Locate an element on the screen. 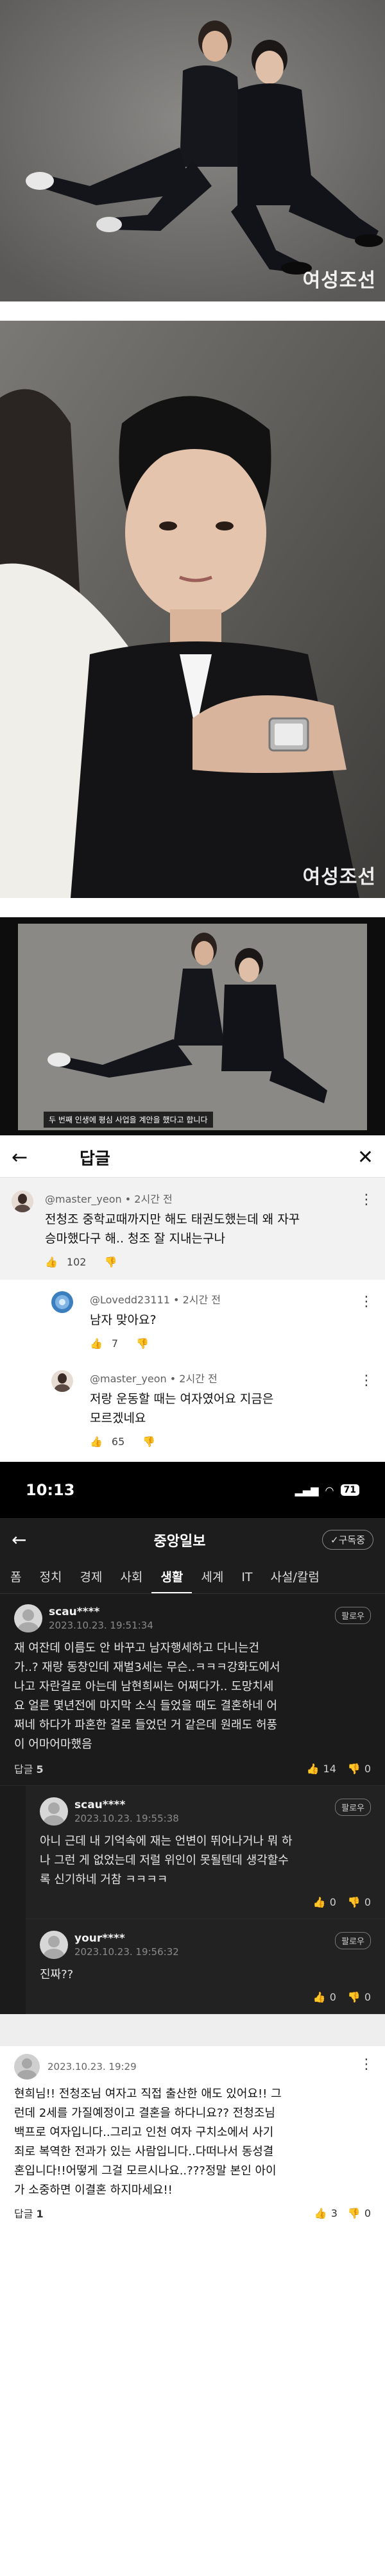  tab-life: 생활 is located at coordinates (172, 1577).